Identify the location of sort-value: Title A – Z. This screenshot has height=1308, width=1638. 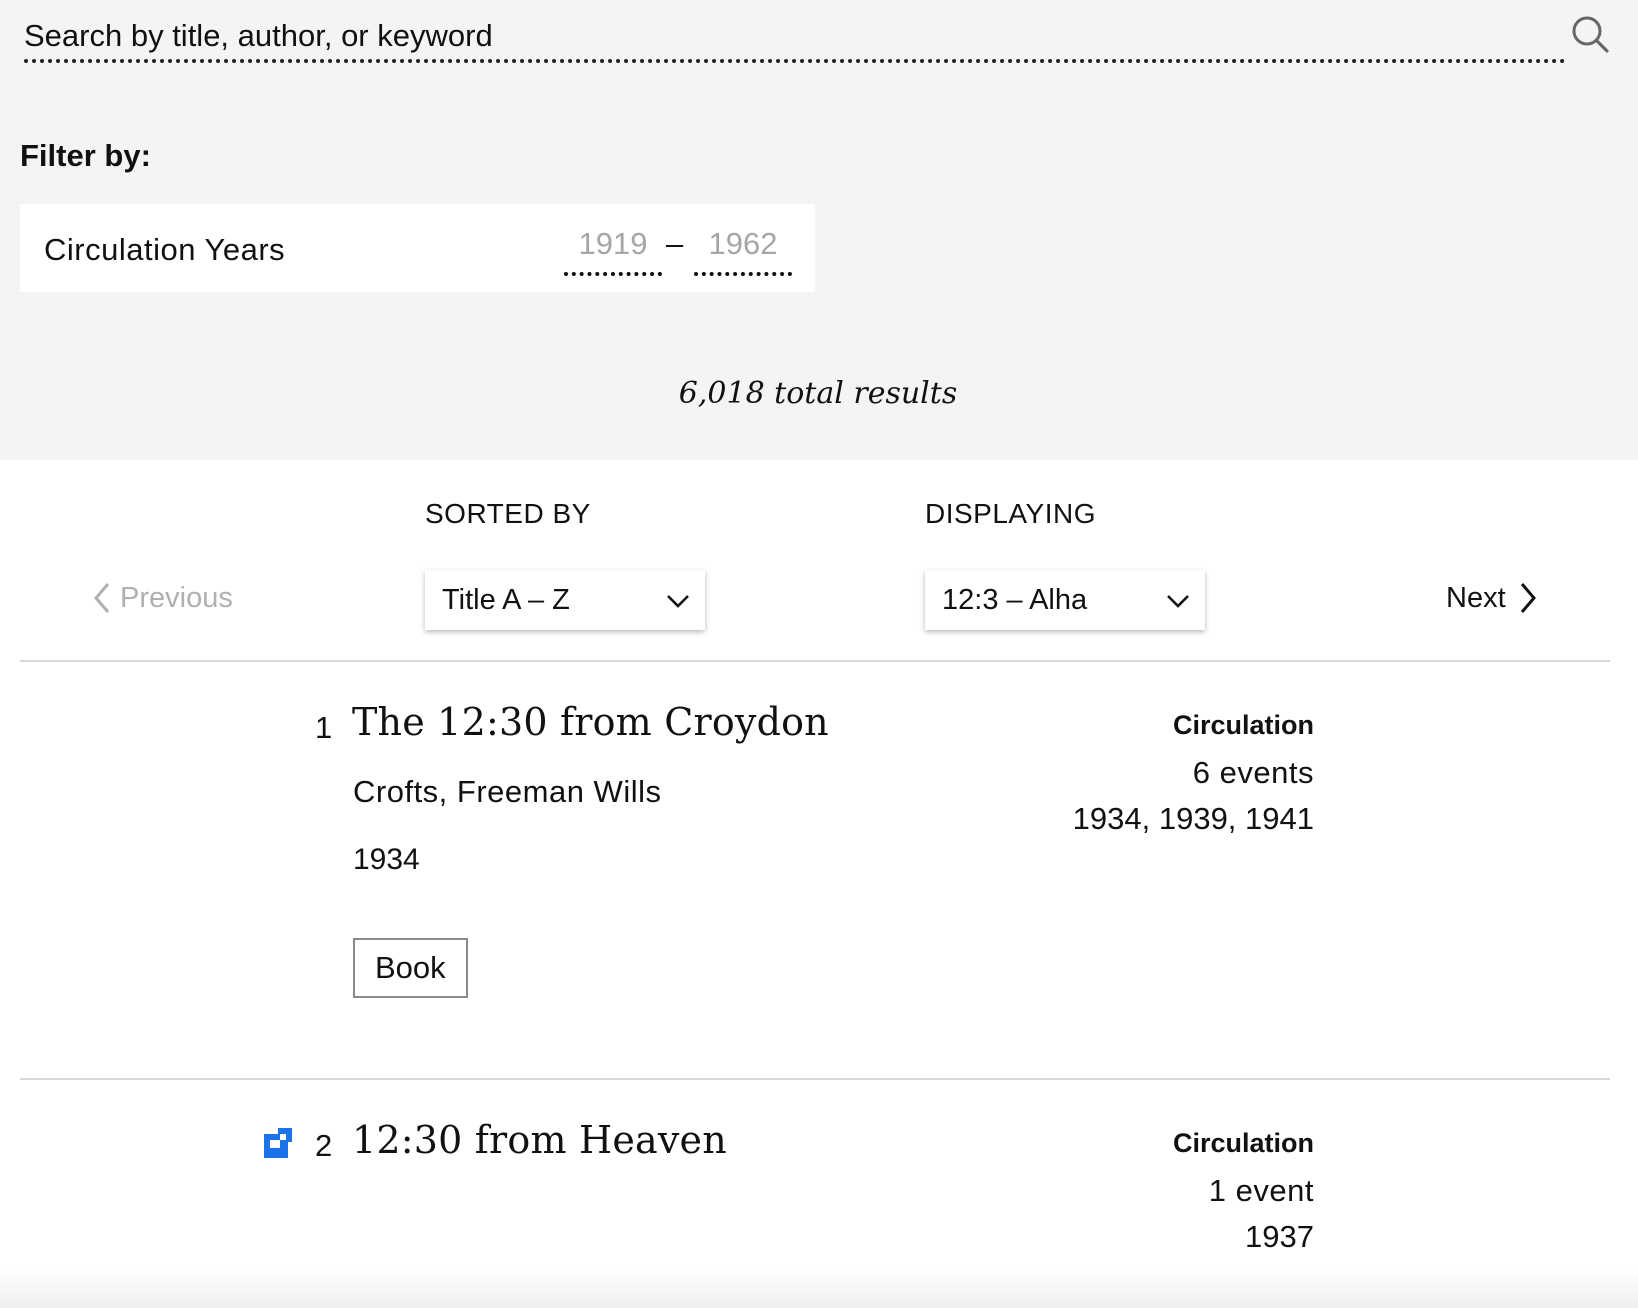
(506, 600).